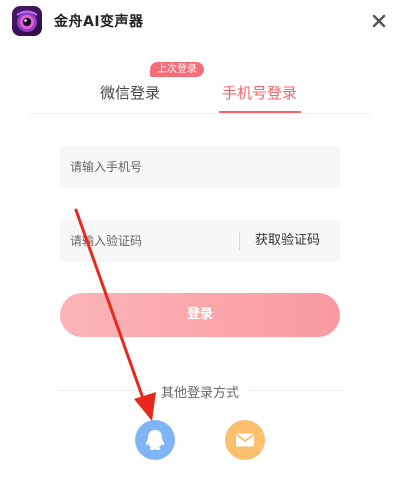 This screenshot has width=400, height=480. I want to click on app-title: 金舟AI变声器, so click(99, 22).